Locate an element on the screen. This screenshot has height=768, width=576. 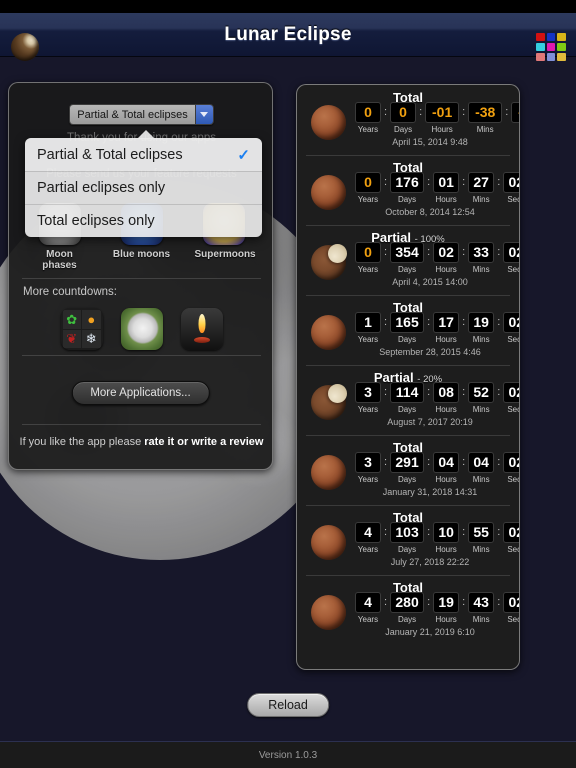
countdown-value: 114 is located at coordinates (407, 392).